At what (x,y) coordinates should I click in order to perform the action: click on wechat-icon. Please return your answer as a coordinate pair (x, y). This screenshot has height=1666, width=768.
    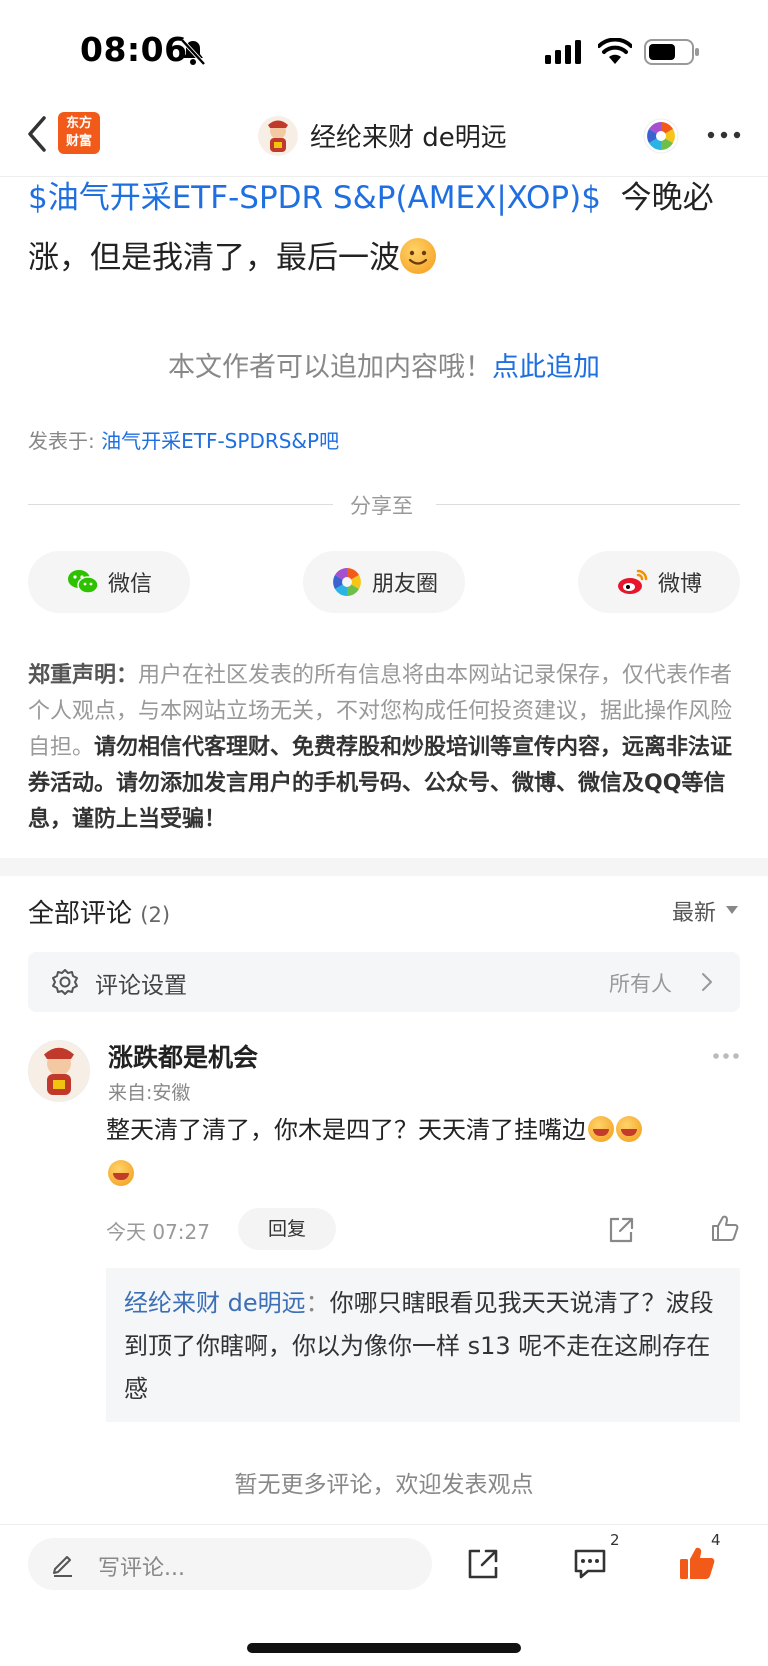
    Looking at the image, I should click on (83, 582).